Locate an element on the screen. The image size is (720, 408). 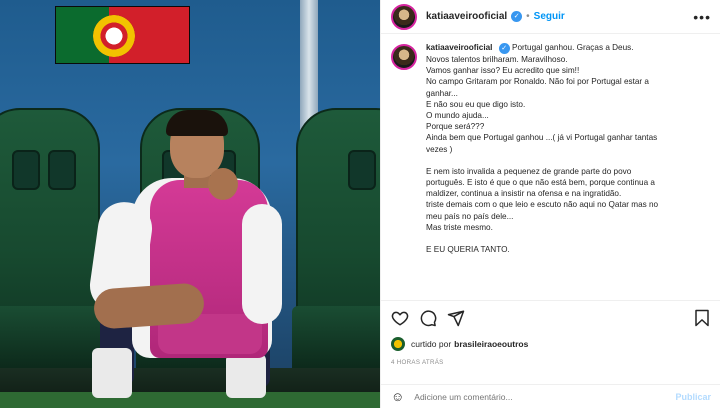
caption-username: katiaaveirooficial is located at coordinates (459, 47).